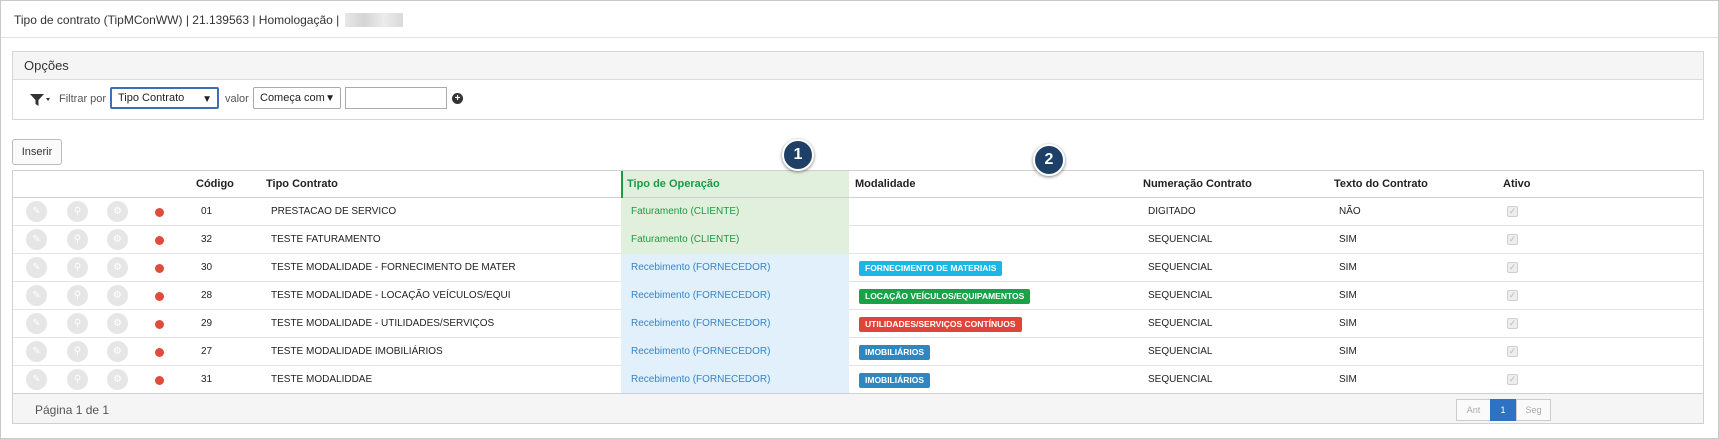 The width and height of the screenshot is (1719, 439). What do you see at coordinates (1517, 184) in the screenshot?
I see `column-header-ativo: Ativo` at bounding box center [1517, 184].